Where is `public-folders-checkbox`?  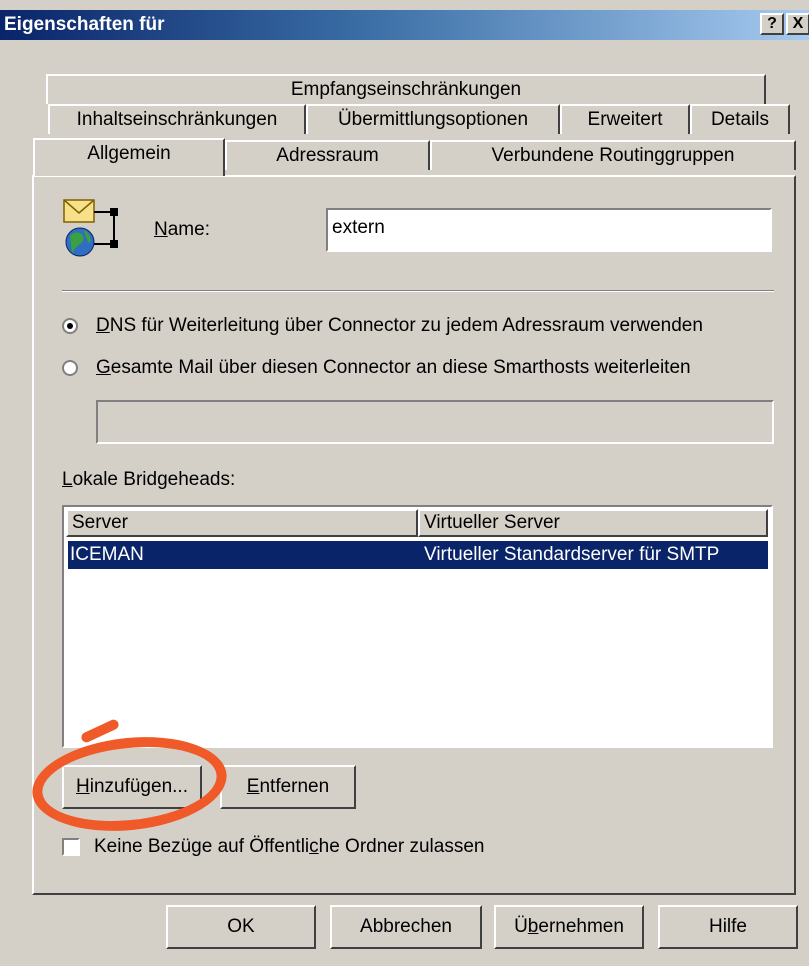
public-folders-checkbox is located at coordinates (71, 847).